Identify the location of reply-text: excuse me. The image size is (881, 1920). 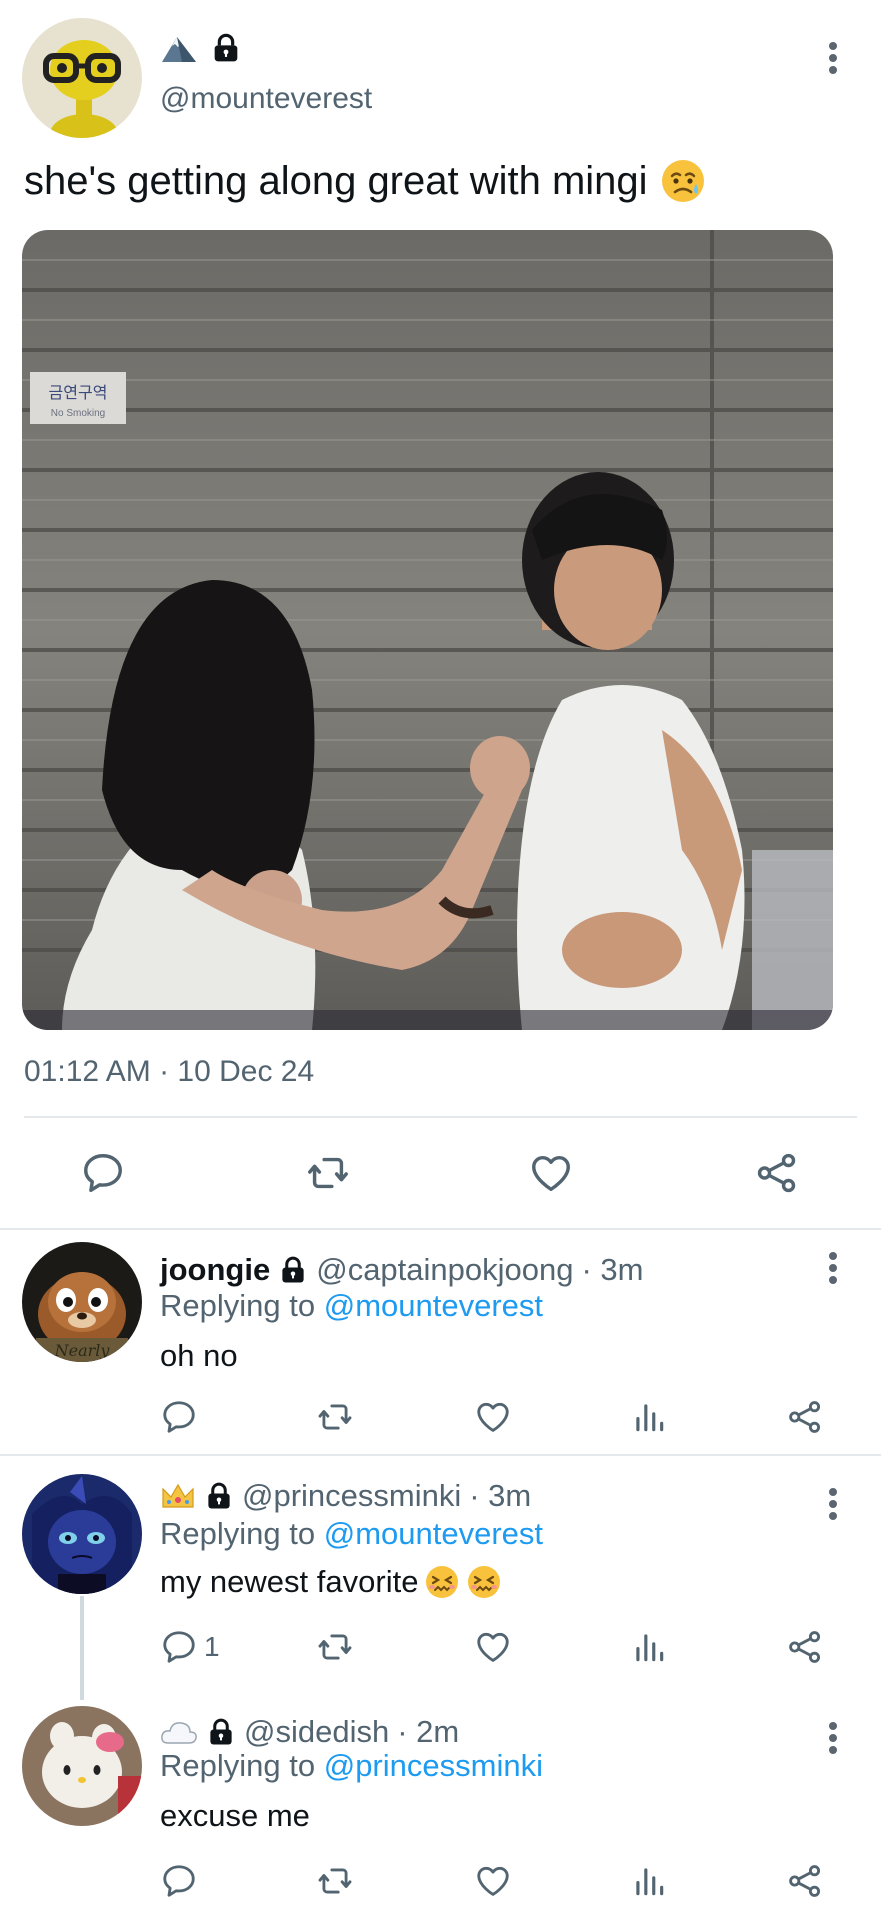
(235, 1816).